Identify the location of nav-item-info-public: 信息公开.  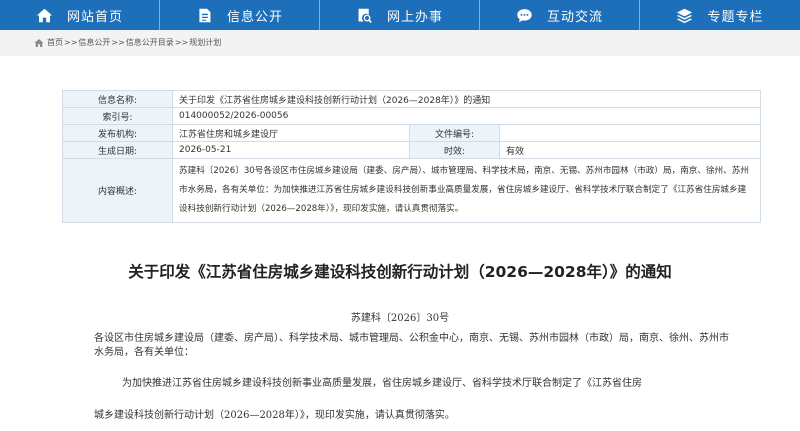
(240, 15).